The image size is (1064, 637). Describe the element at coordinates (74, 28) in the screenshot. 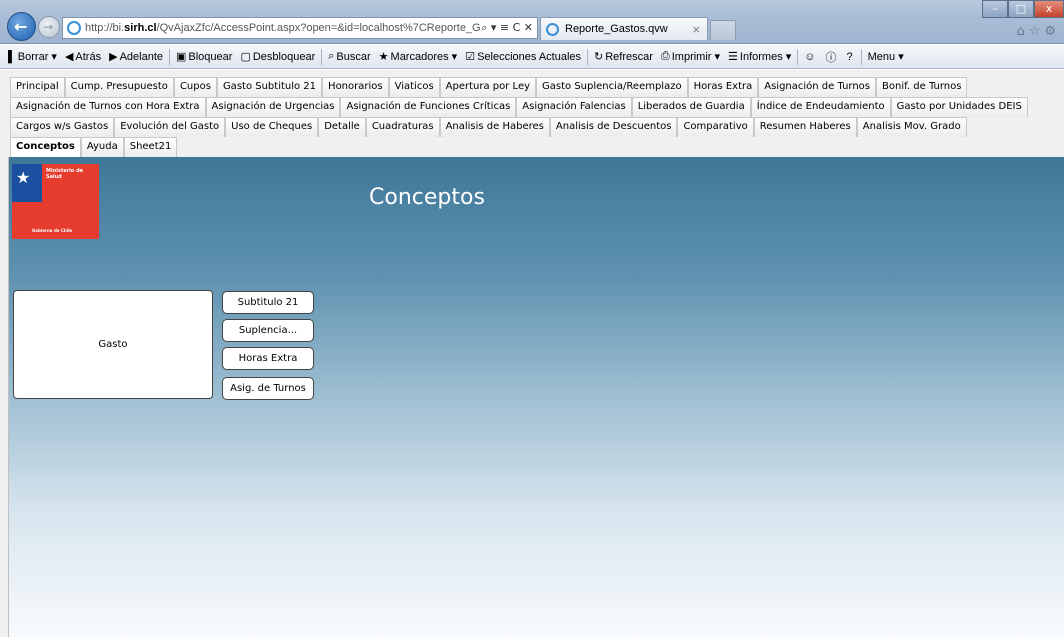

I see `ie-icon` at that location.